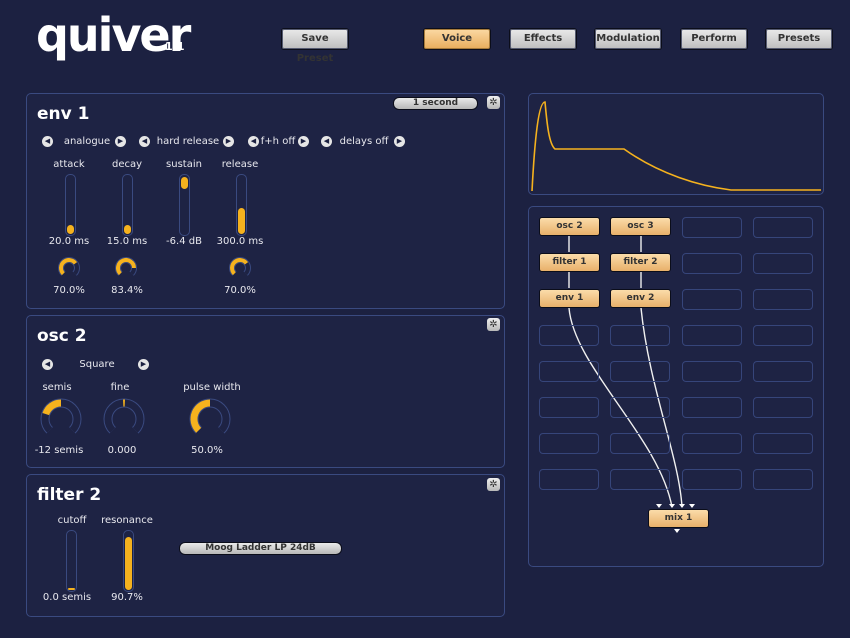 The width and height of the screenshot is (850, 638). I want to click on envelope-preview, so click(676, 144).